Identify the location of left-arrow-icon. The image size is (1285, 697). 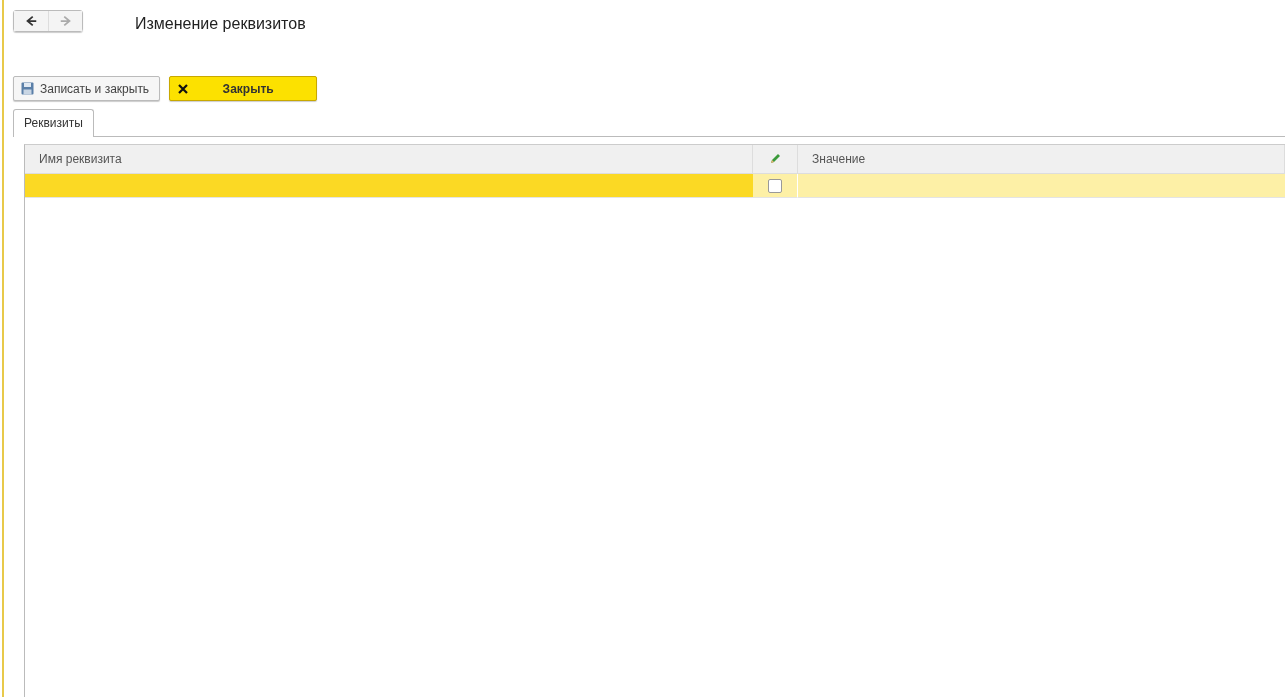
(31, 21).